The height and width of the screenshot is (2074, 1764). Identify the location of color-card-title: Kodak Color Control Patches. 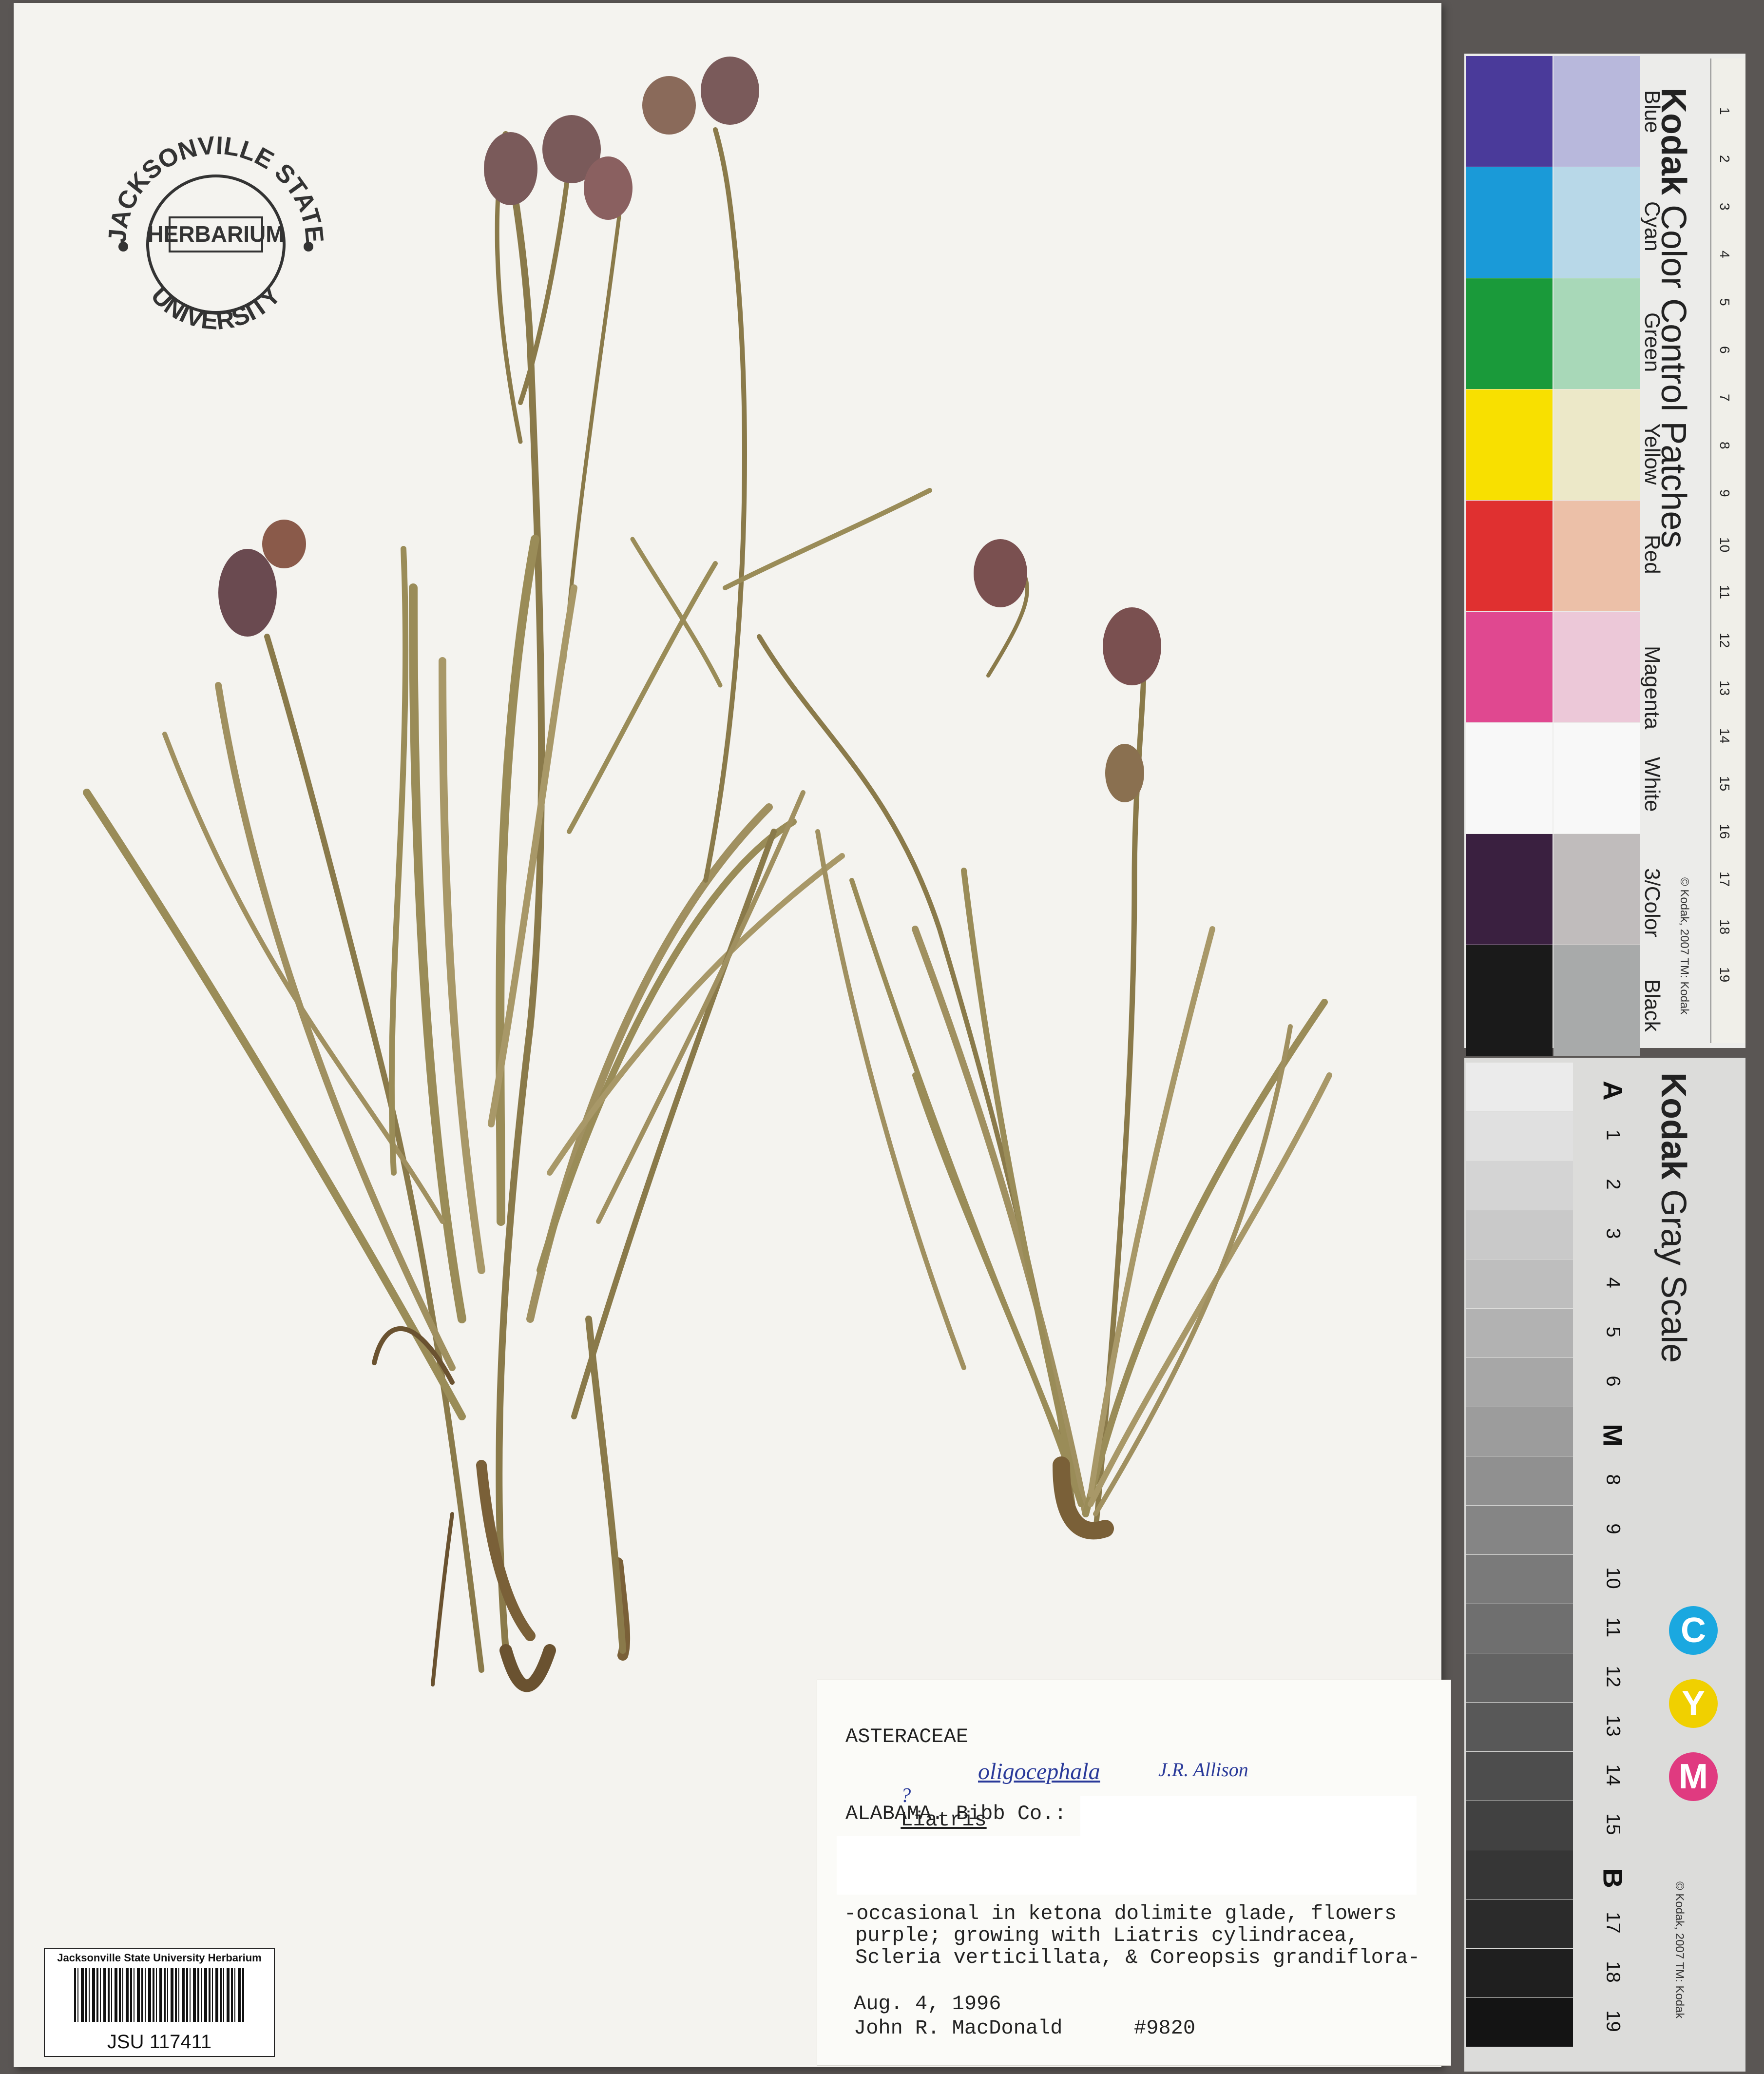
(1674, 318).